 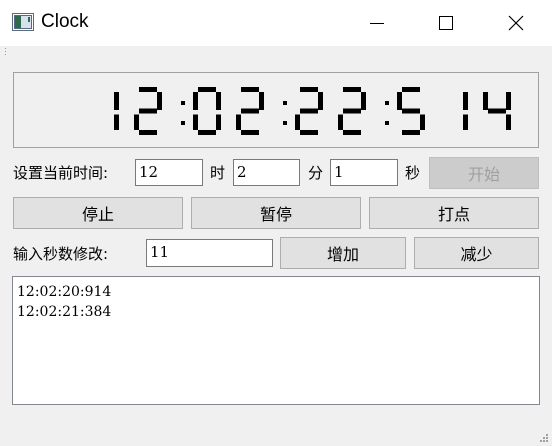 I want to click on decrease-button: 减少, so click(x=476, y=253).